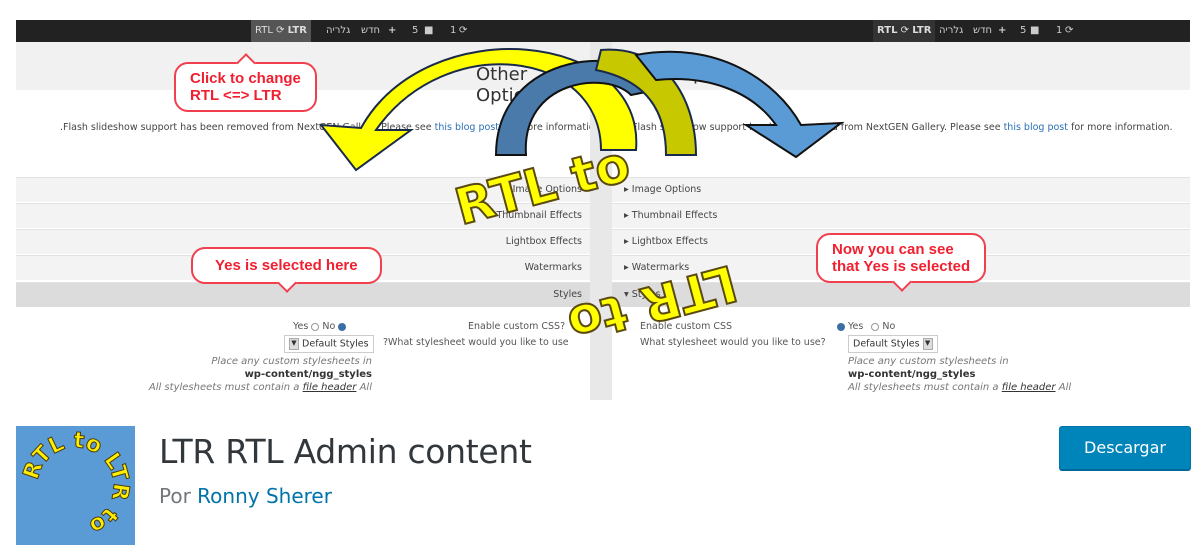  I want to click on plugin-author: Por Ronny Sherer, so click(245, 496).